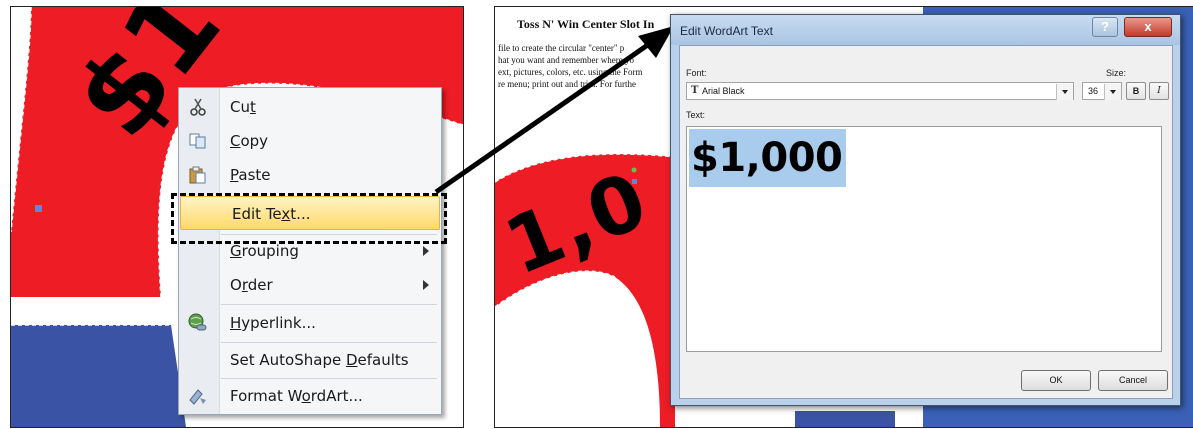  I want to click on cancel-button: Cancel, so click(1133, 380).